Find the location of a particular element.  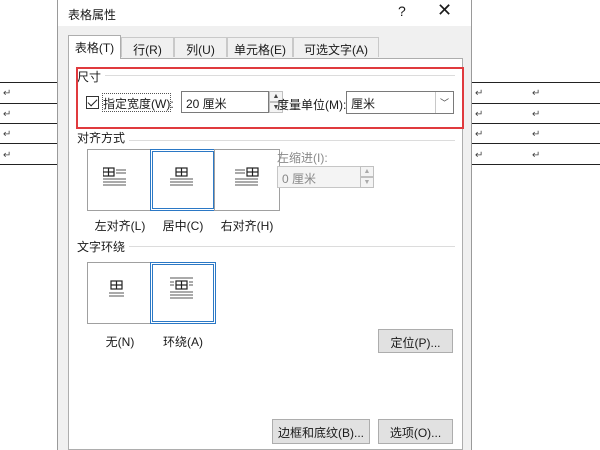

tab-cell: 单元格(E) is located at coordinates (260, 47).